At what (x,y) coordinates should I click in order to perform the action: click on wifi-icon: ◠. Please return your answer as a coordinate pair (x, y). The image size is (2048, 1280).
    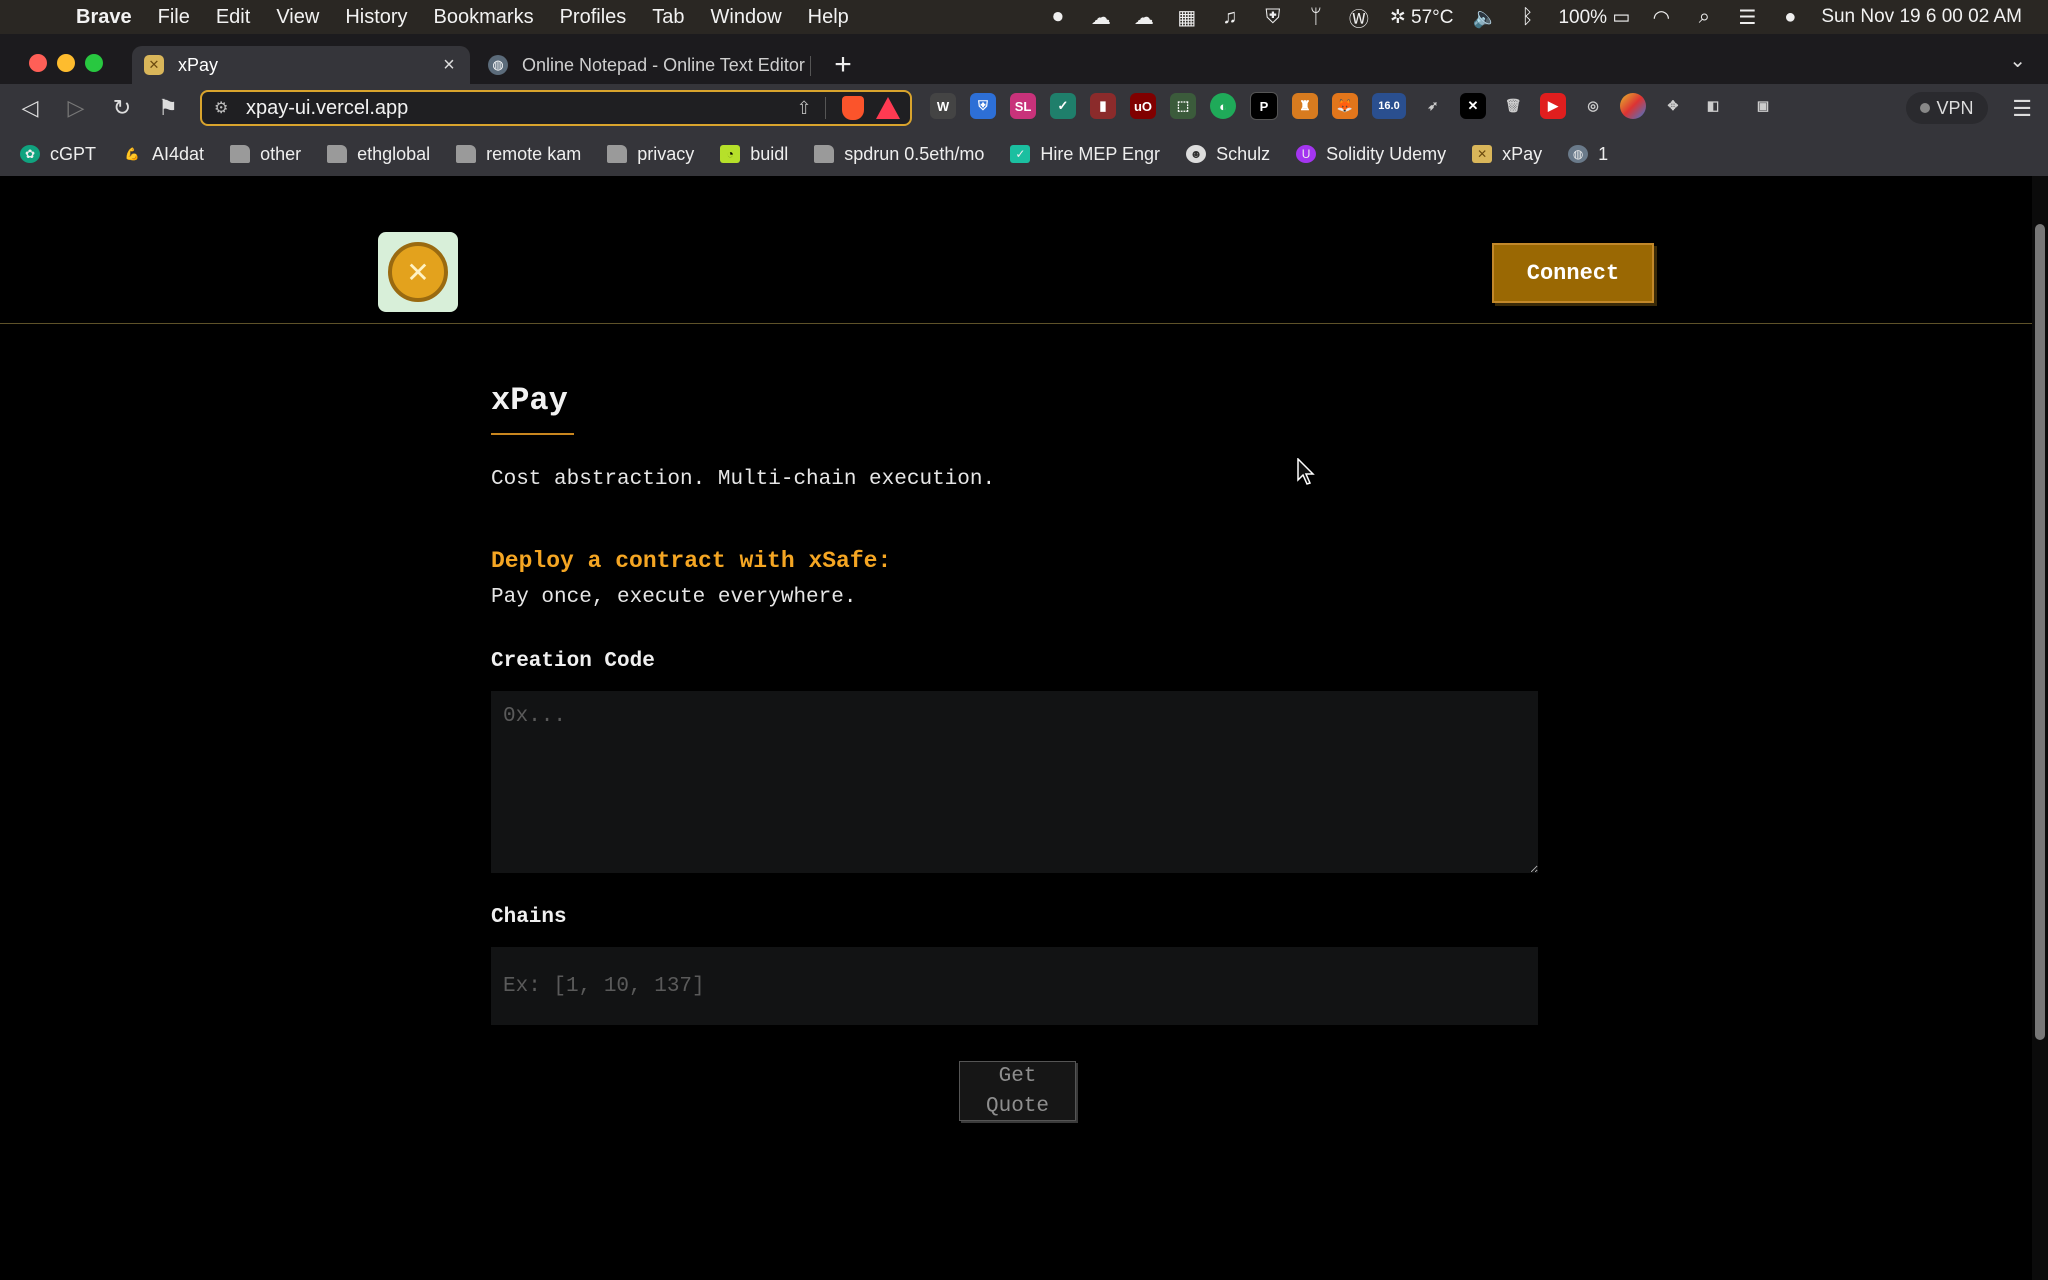
    Looking at the image, I should click on (1661, 17).